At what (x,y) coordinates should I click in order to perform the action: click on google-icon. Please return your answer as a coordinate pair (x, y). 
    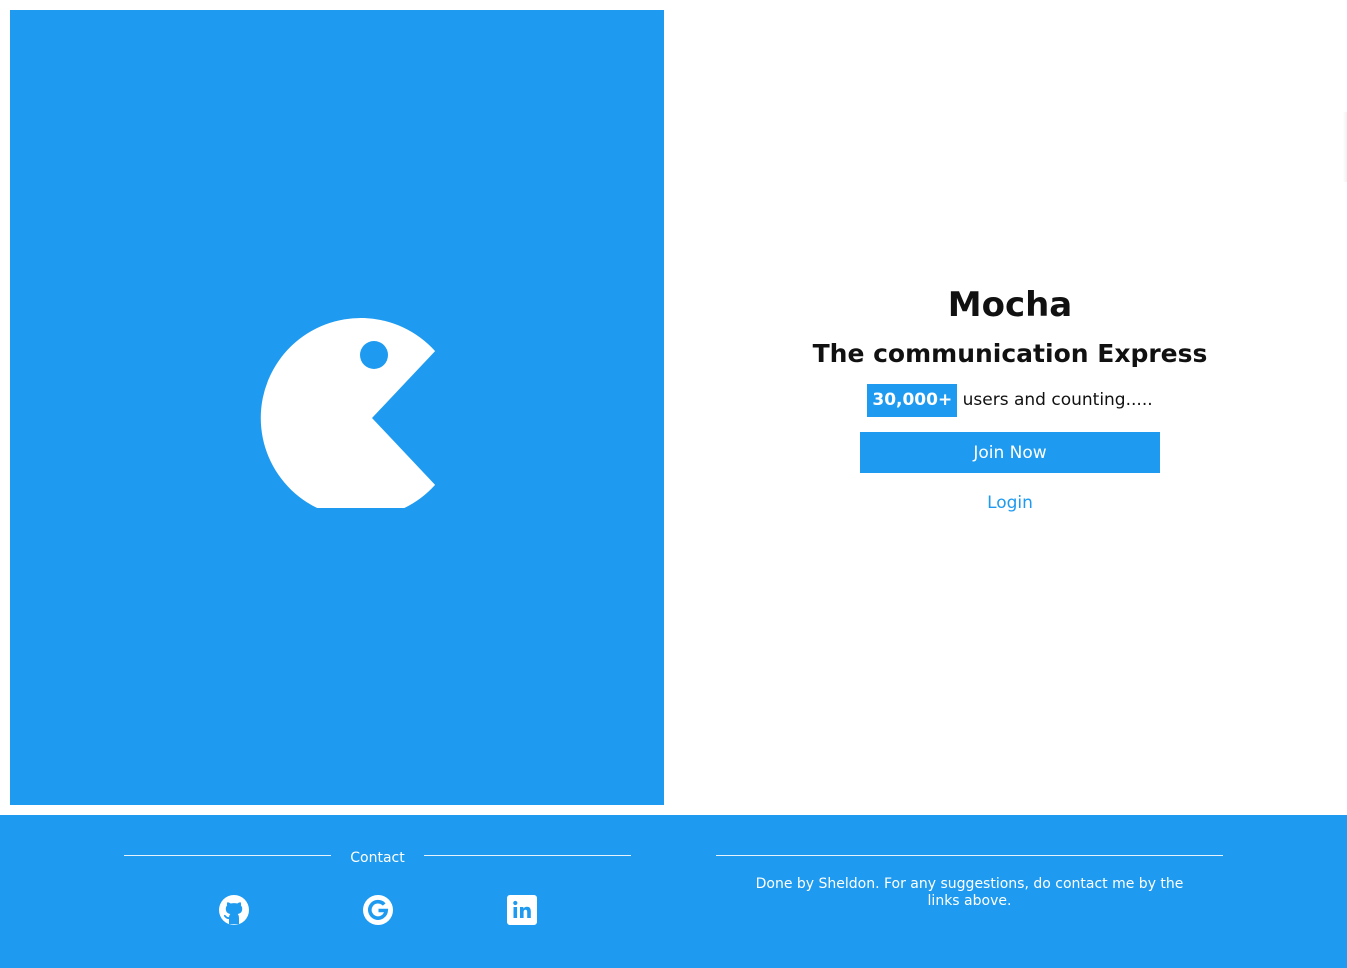
    Looking at the image, I should click on (378, 910).